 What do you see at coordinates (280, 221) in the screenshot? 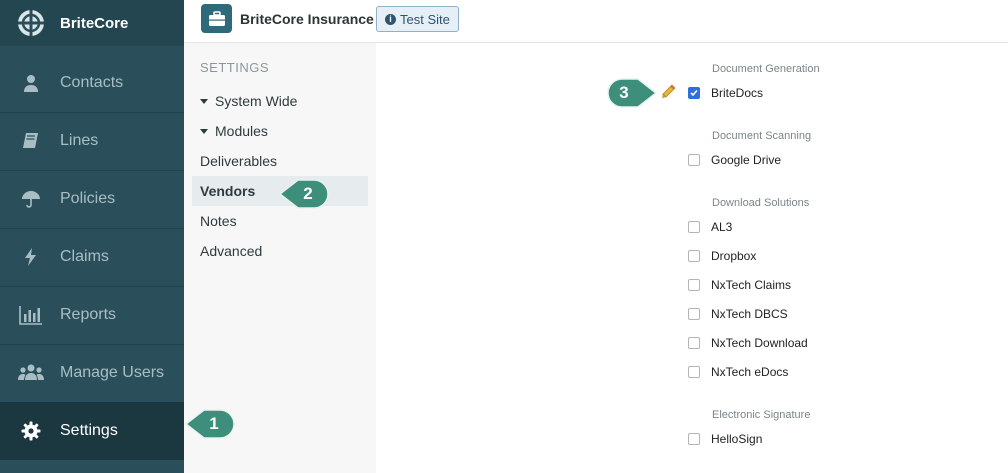
I see `subnav-notes: Notes` at bounding box center [280, 221].